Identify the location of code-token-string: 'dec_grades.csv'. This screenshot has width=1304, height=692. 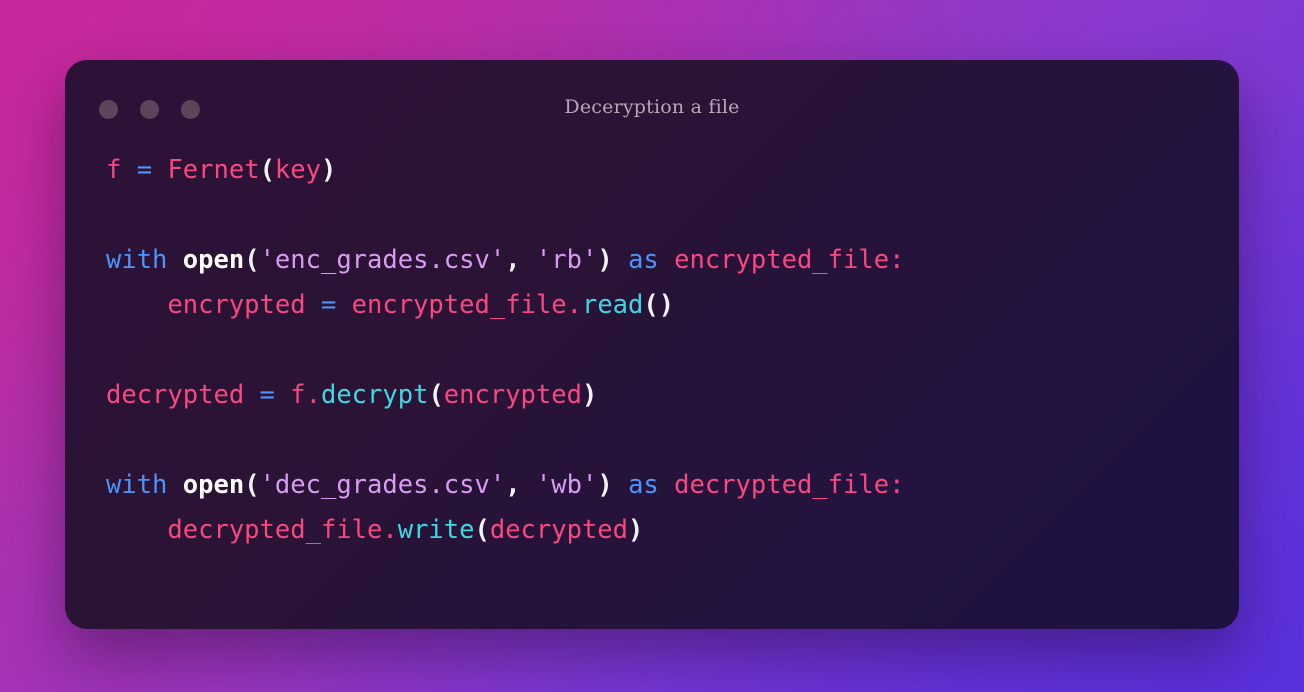
(382, 485).